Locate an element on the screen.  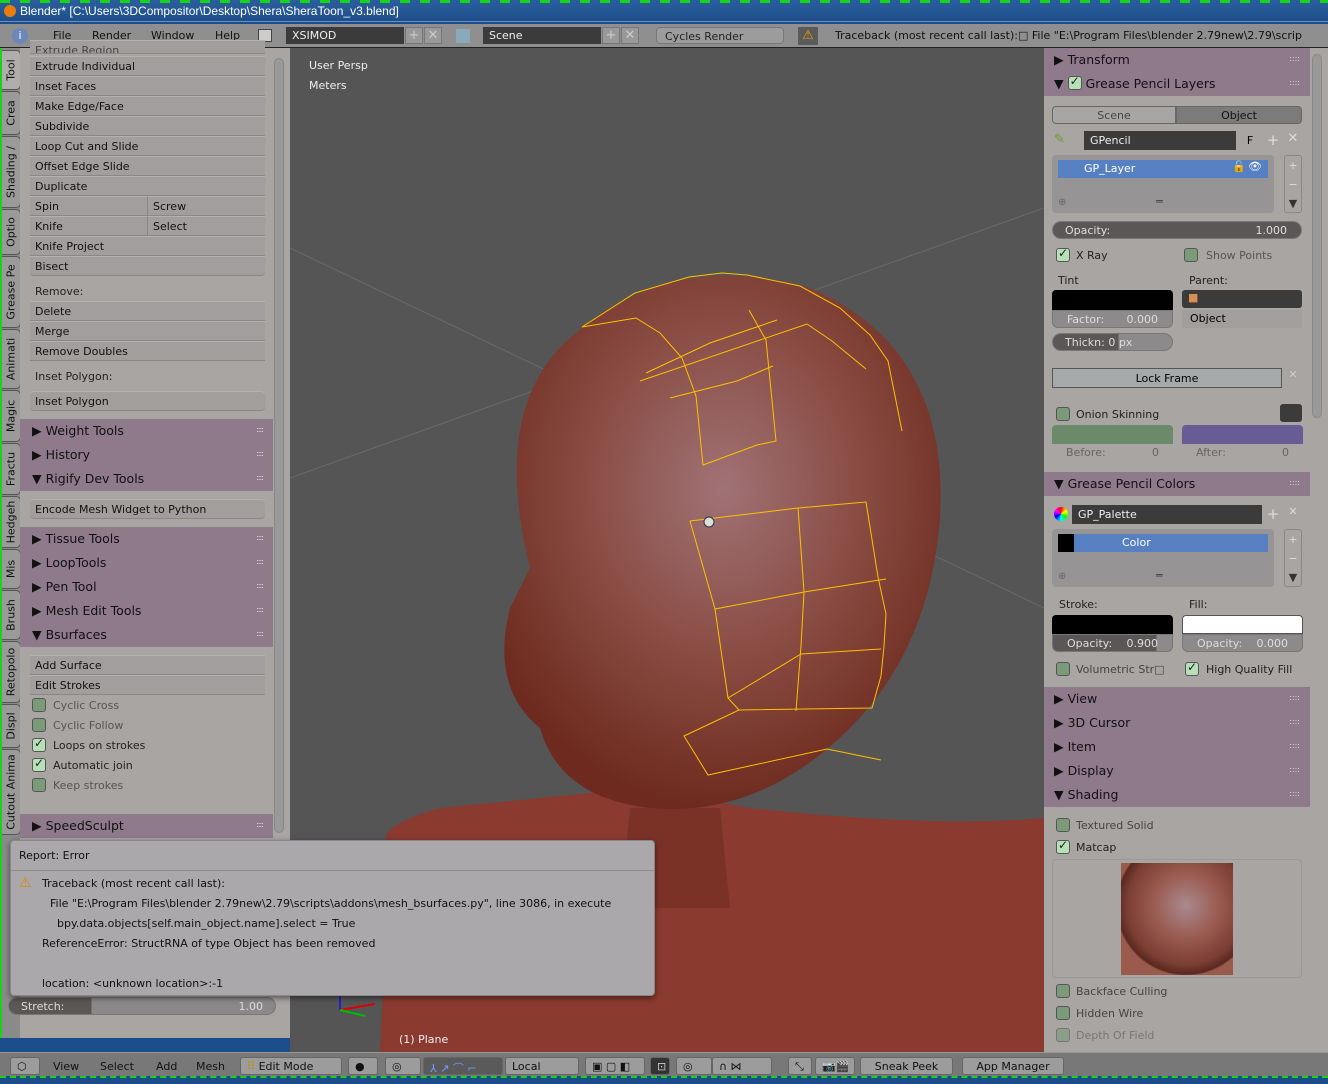
tab-brush: Brush is located at coordinates (11, 615).